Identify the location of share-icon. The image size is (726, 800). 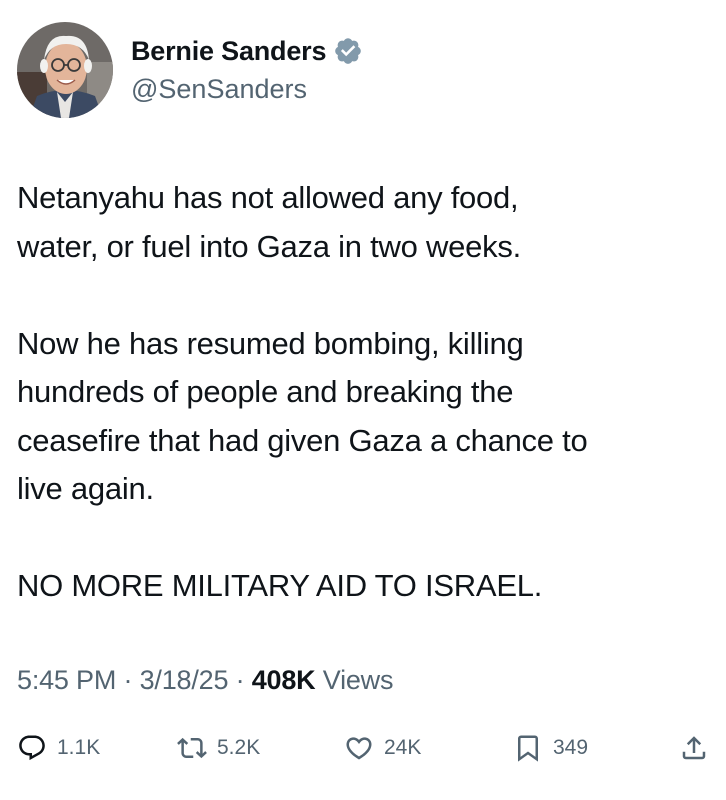
(694, 748).